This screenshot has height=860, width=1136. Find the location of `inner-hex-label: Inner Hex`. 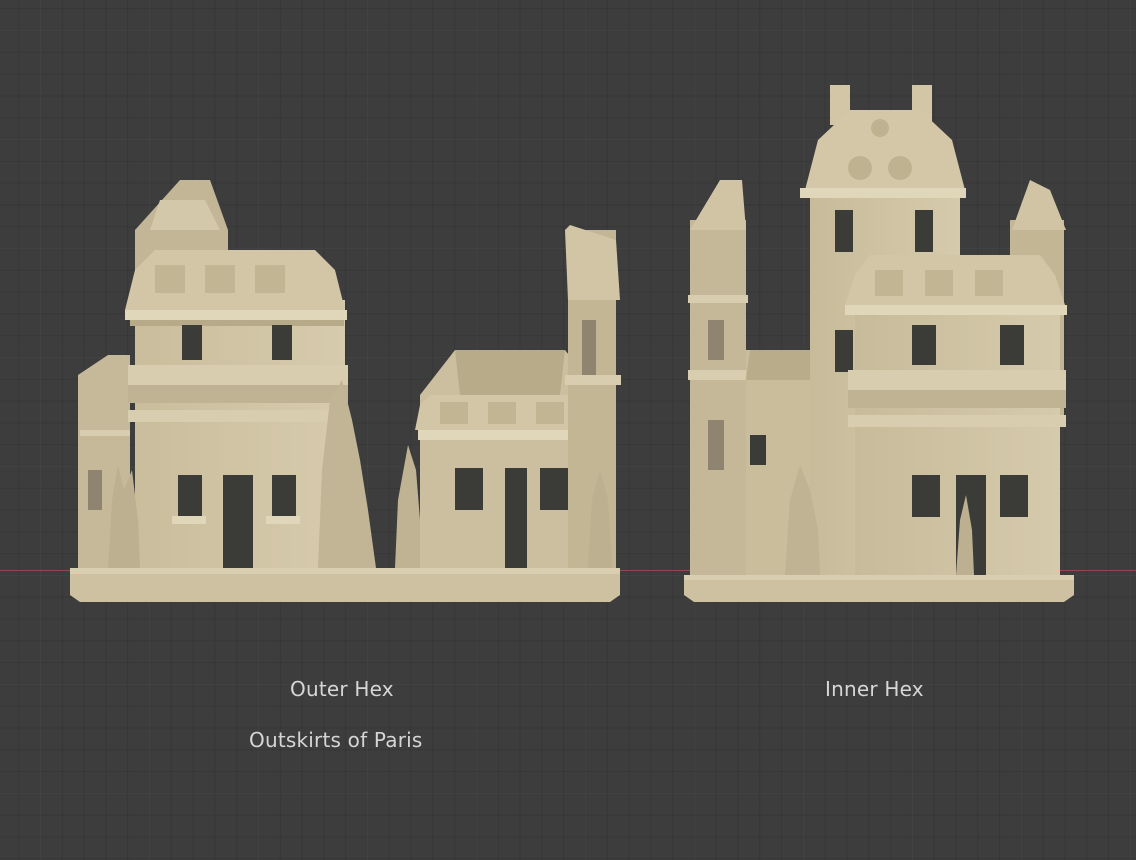

inner-hex-label: Inner Hex is located at coordinates (874, 689).